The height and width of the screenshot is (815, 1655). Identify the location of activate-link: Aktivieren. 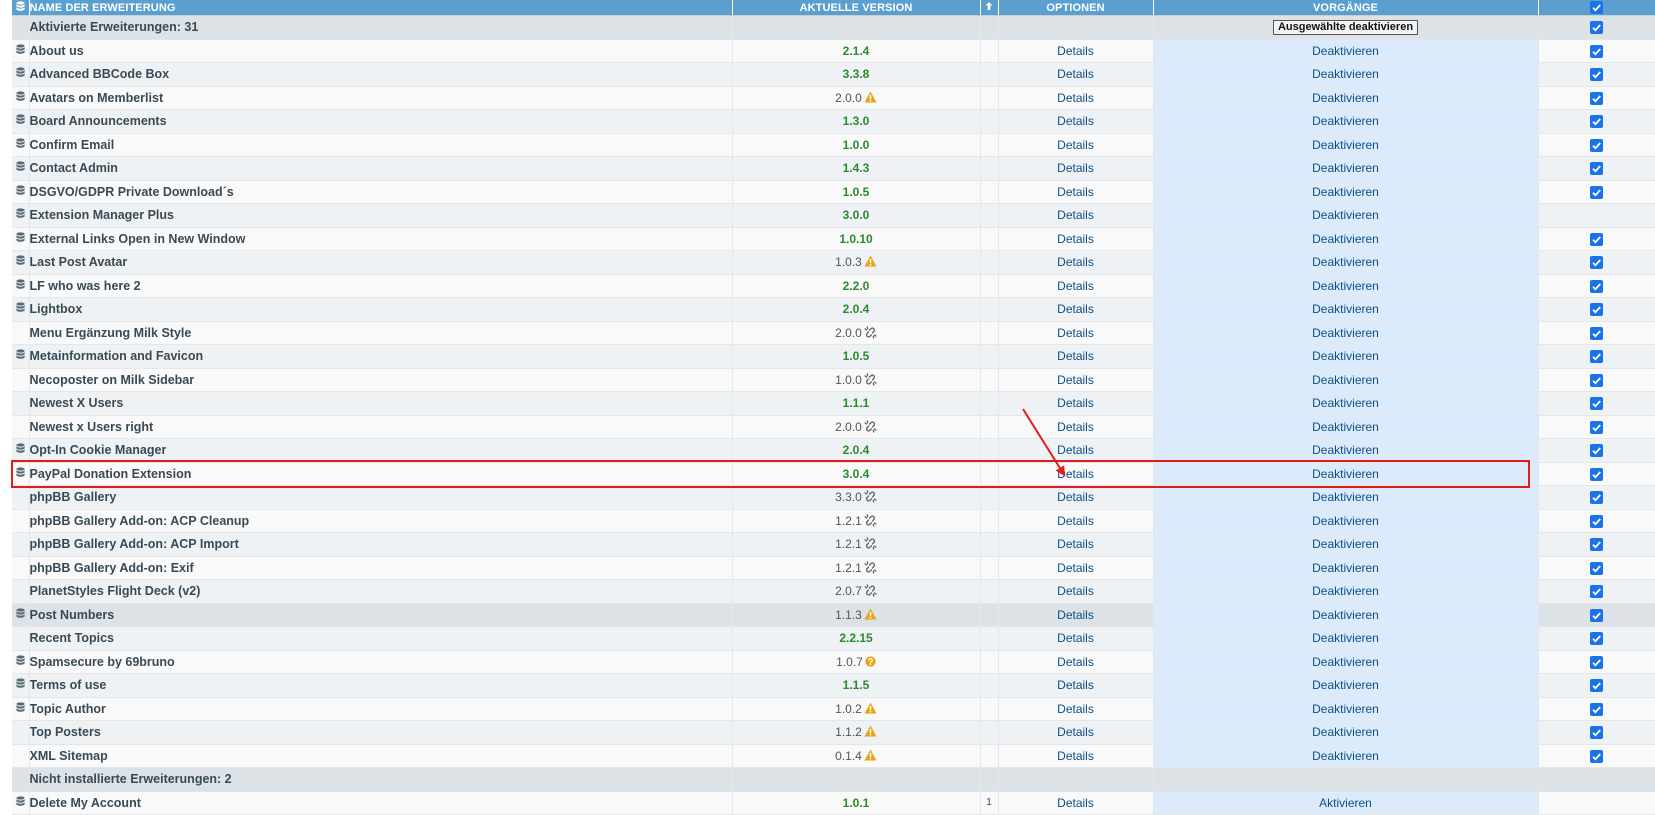
(1345, 803).